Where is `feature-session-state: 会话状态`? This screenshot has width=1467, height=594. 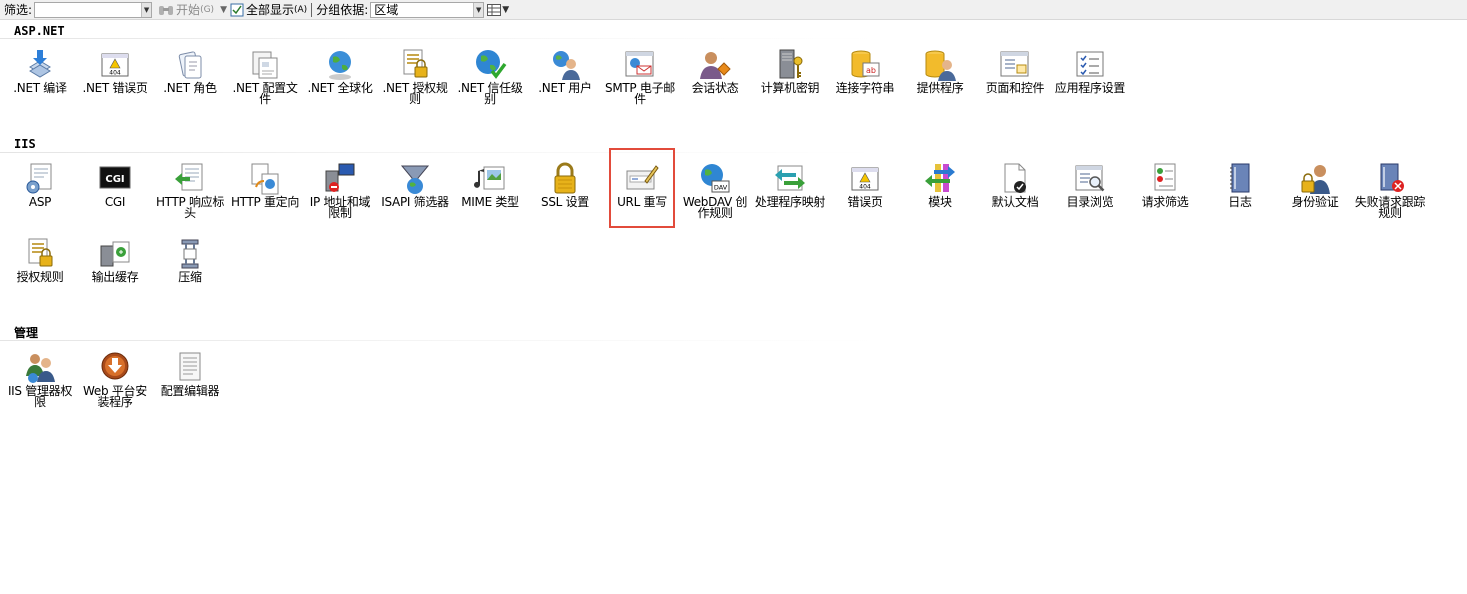
feature-session-state: 会话状态 is located at coordinates (715, 70).